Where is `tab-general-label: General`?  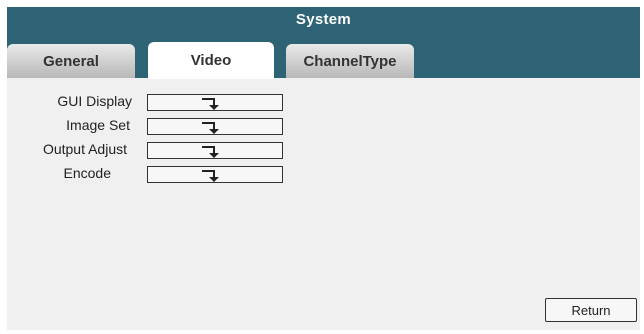
tab-general-label: General is located at coordinates (71, 61).